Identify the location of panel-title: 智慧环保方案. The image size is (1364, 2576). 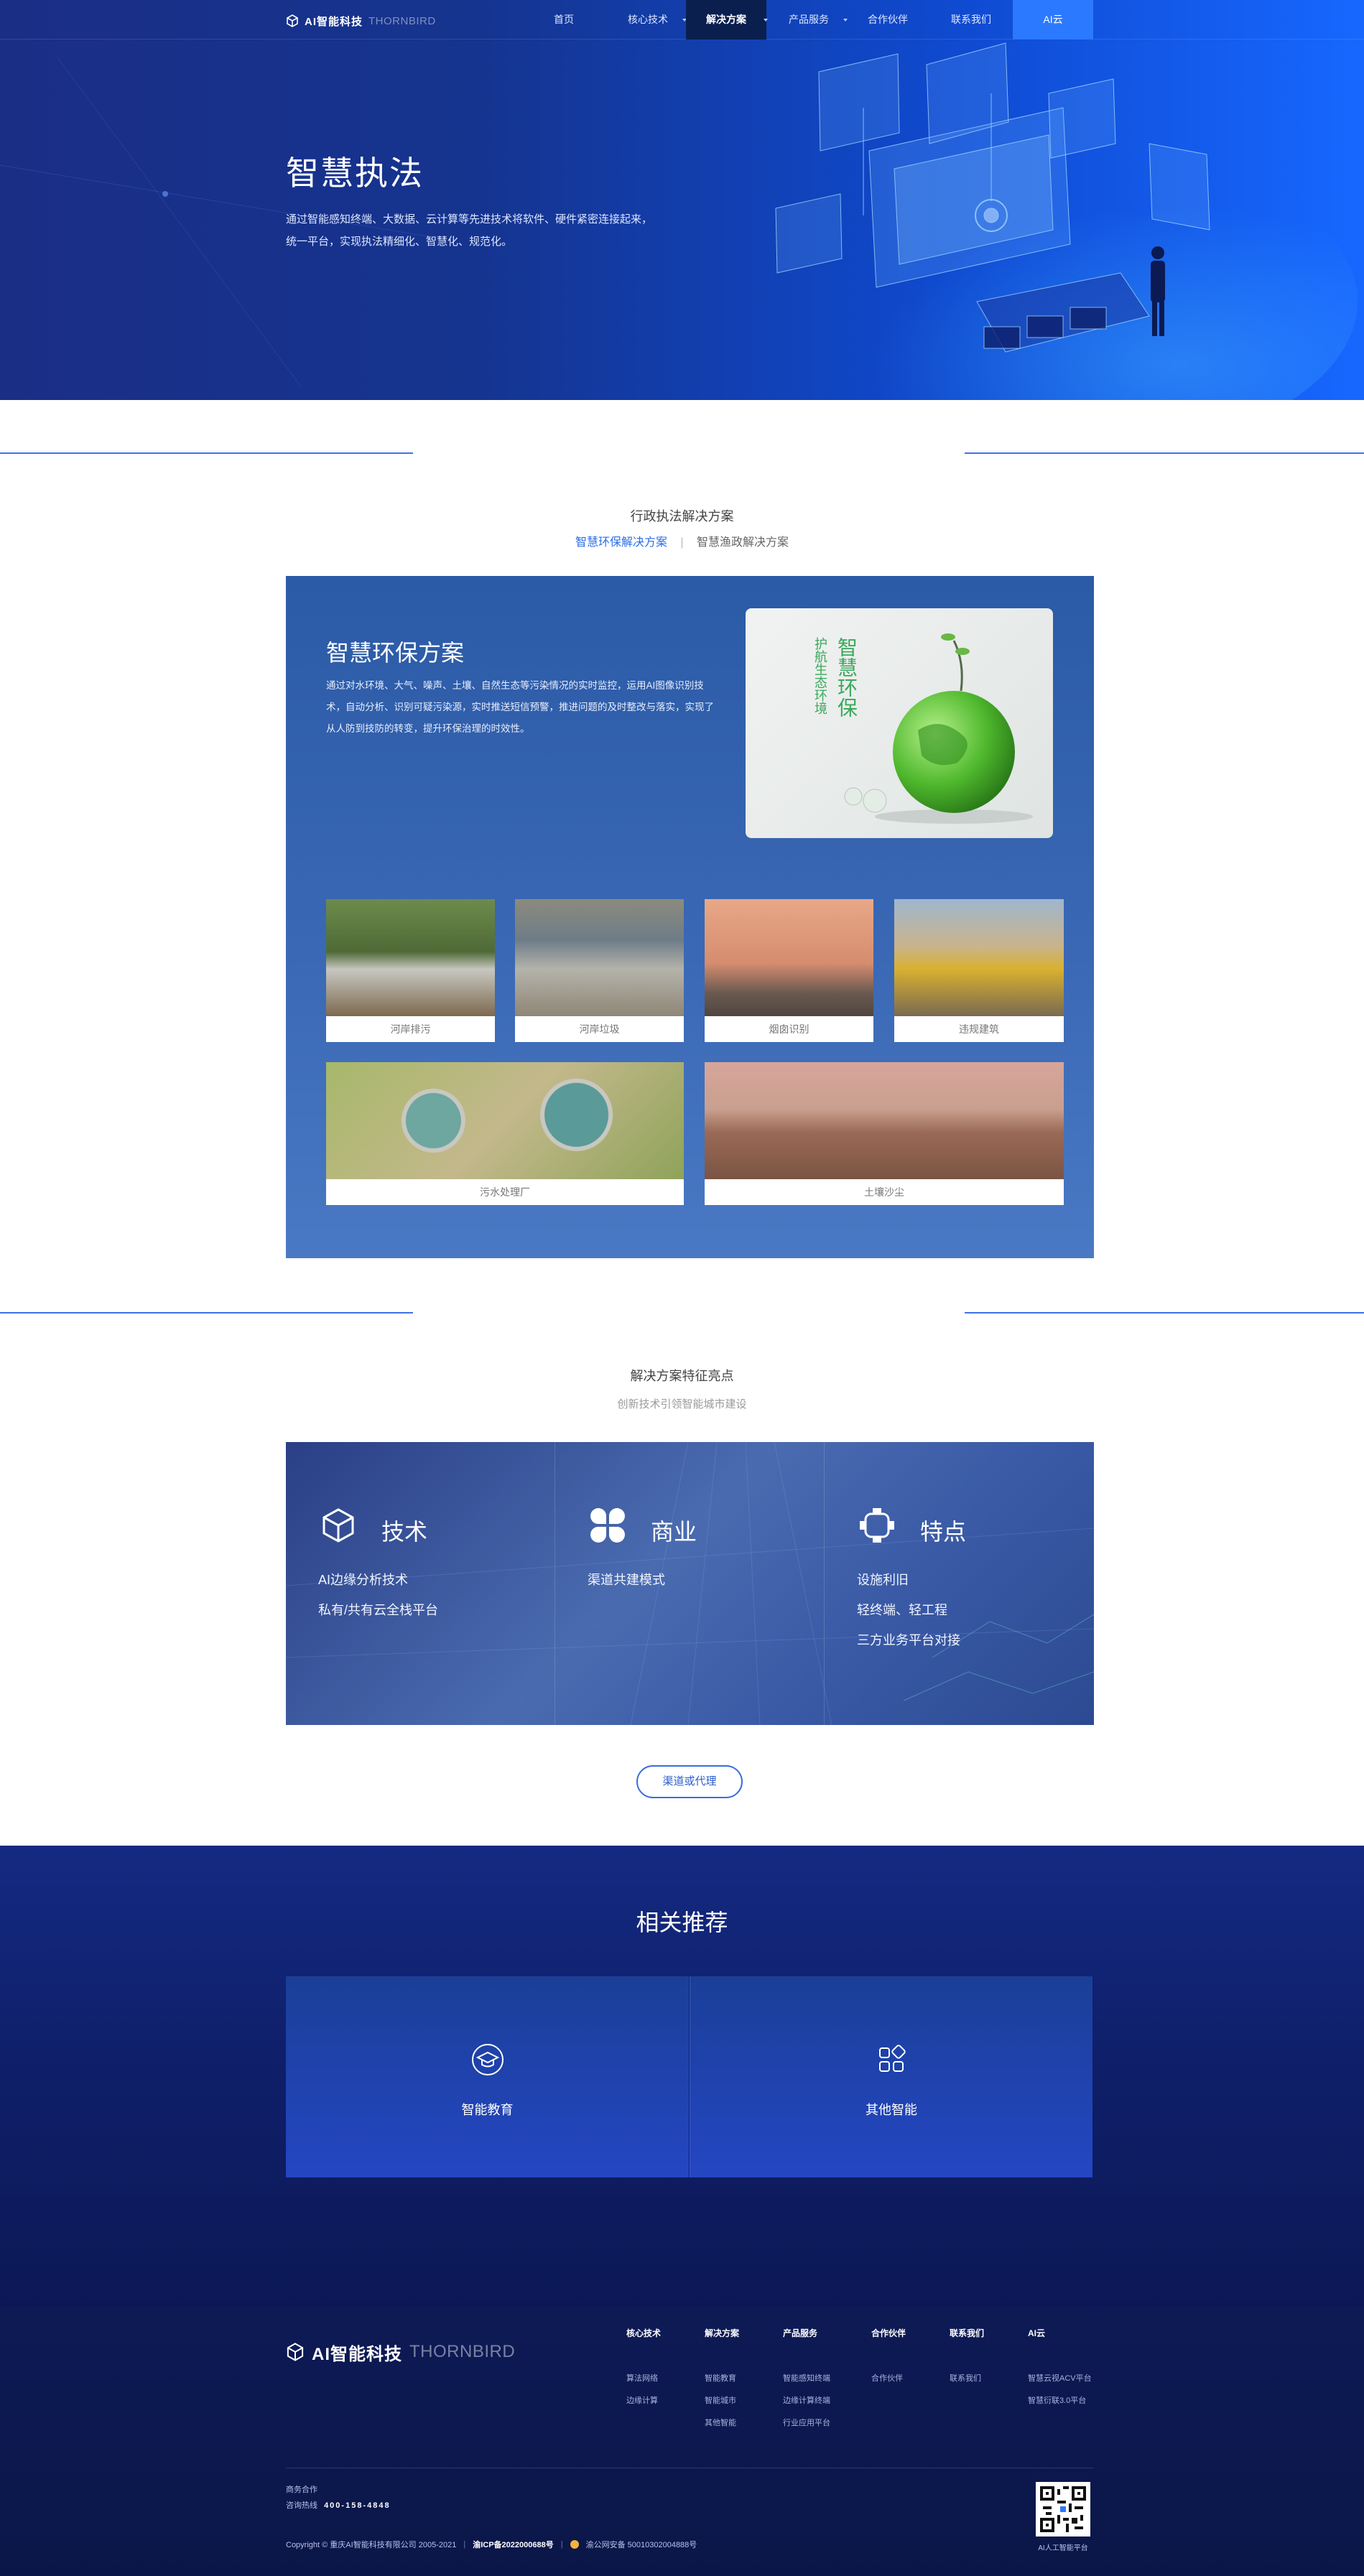
(395, 653).